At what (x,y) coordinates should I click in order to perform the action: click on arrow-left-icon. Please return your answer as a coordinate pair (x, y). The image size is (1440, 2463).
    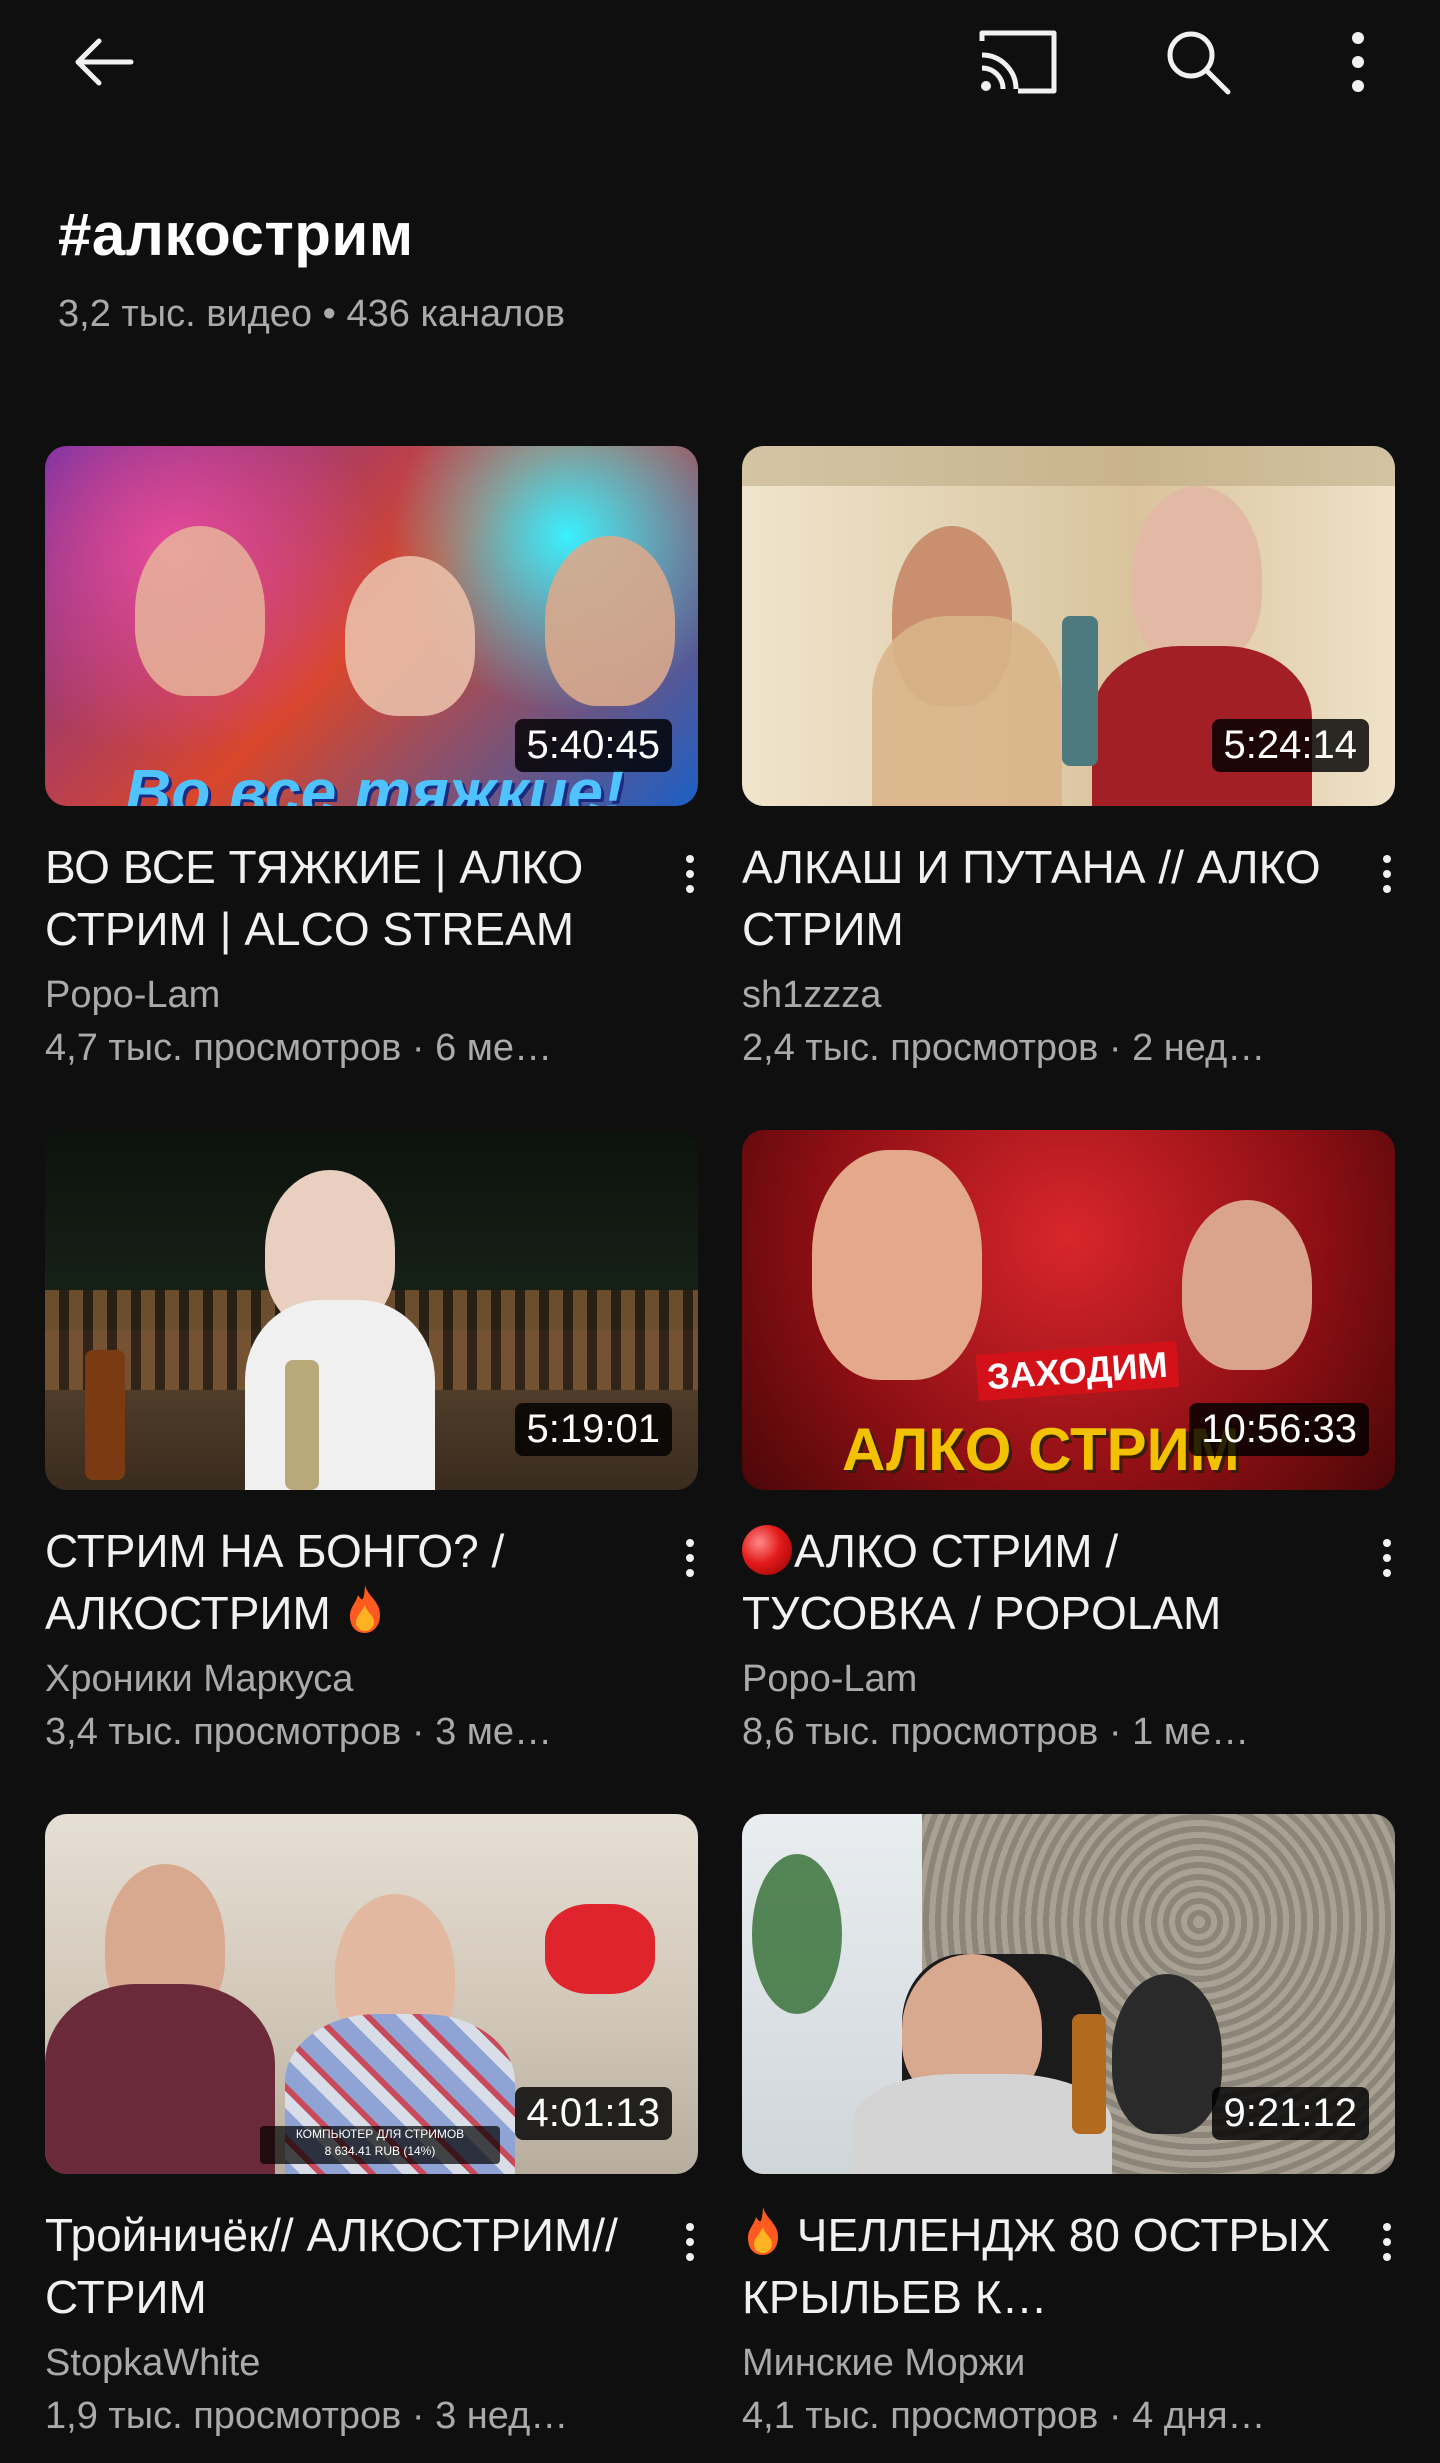
    Looking at the image, I should click on (104, 62).